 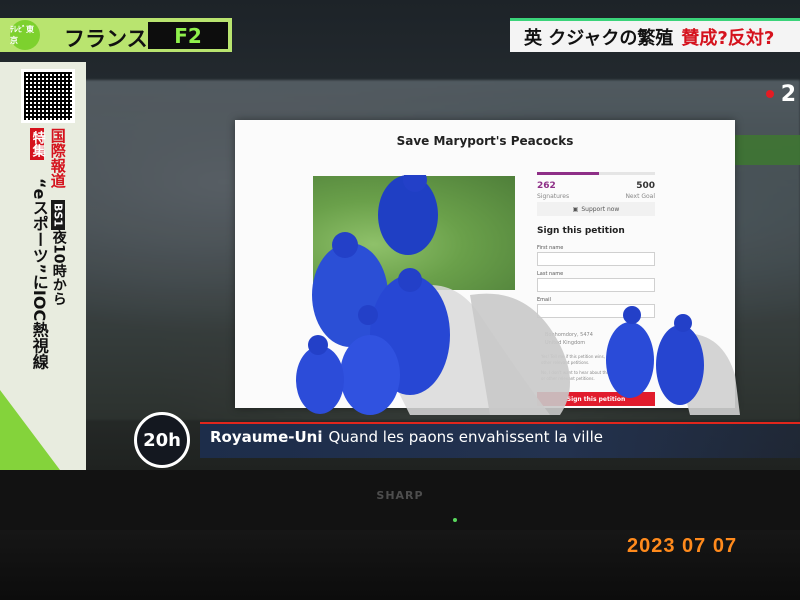 What do you see at coordinates (162, 440) in the screenshot?
I see `program-badge: 20h` at bounding box center [162, 440].